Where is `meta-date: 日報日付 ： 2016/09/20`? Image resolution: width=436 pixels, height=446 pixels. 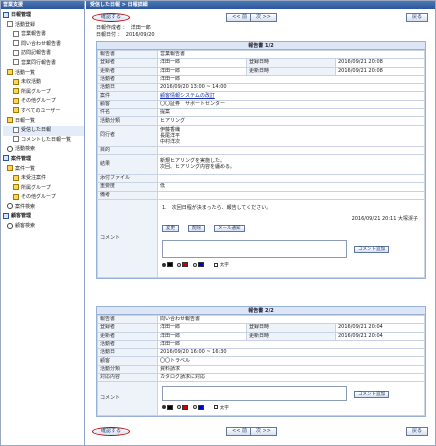 meta-date: 日報日付 ： 2016/09/20 is located at coordinates (125, 35).